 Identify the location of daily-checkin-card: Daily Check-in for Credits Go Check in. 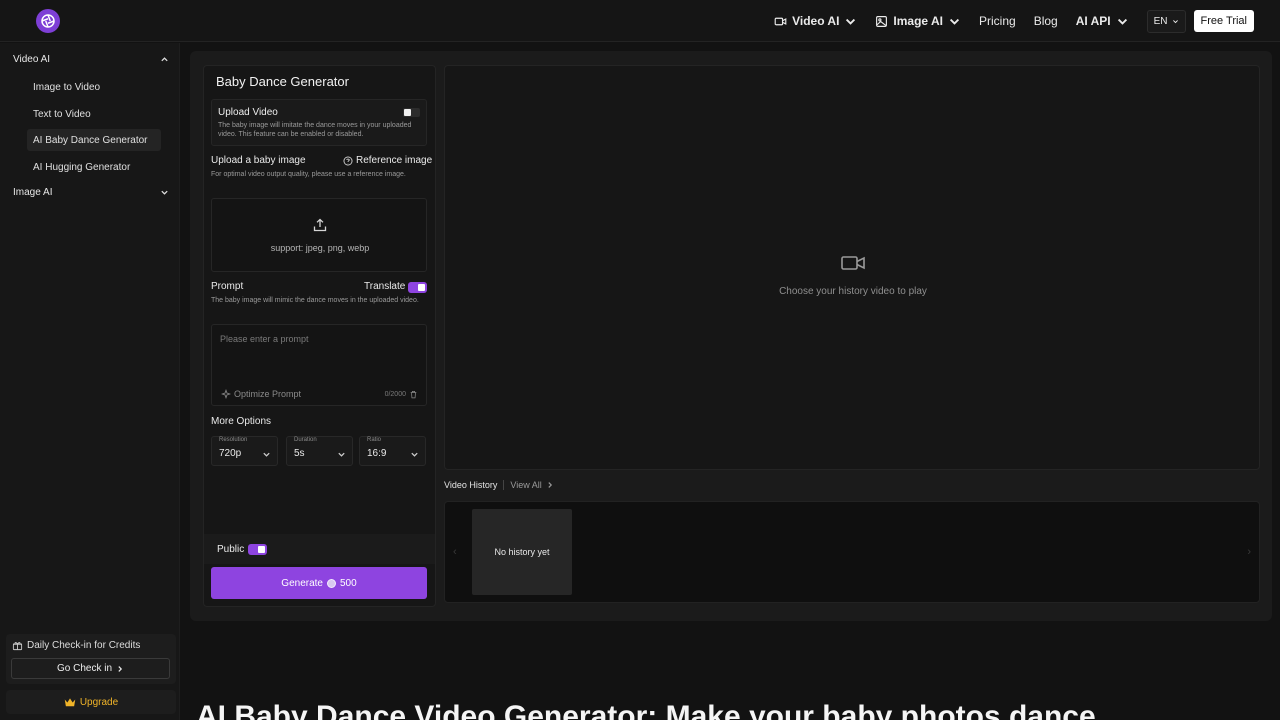
(91, 659).